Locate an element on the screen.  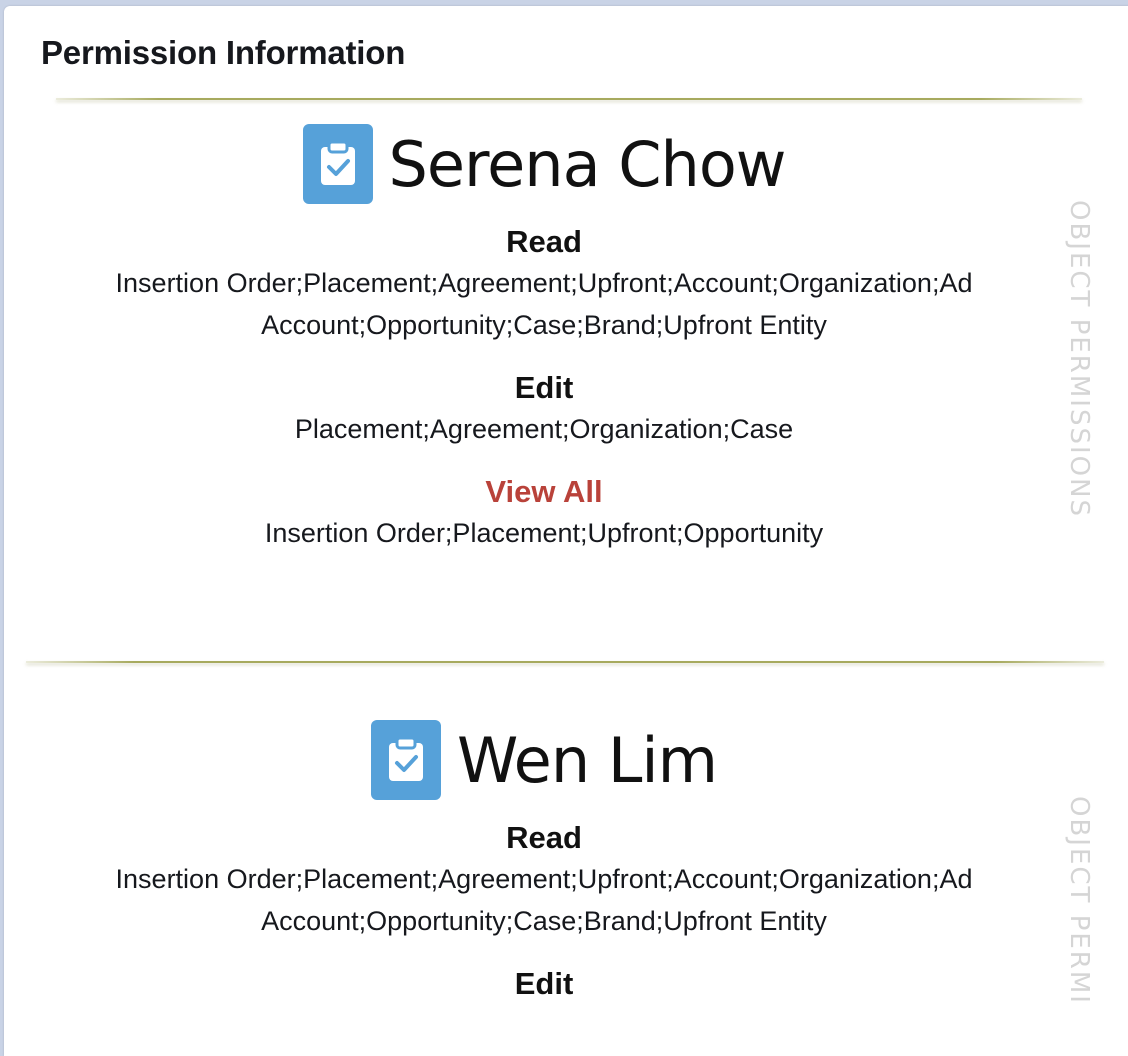
section-text: Placement;Agreement;Organization;Case is located at coordinates (544, 429).